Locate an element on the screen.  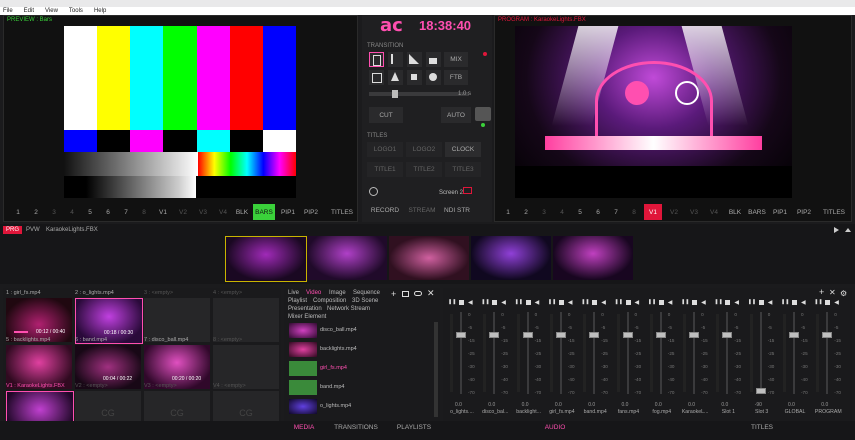
preview-src-6: 6 is located at coordinates (108, 212).